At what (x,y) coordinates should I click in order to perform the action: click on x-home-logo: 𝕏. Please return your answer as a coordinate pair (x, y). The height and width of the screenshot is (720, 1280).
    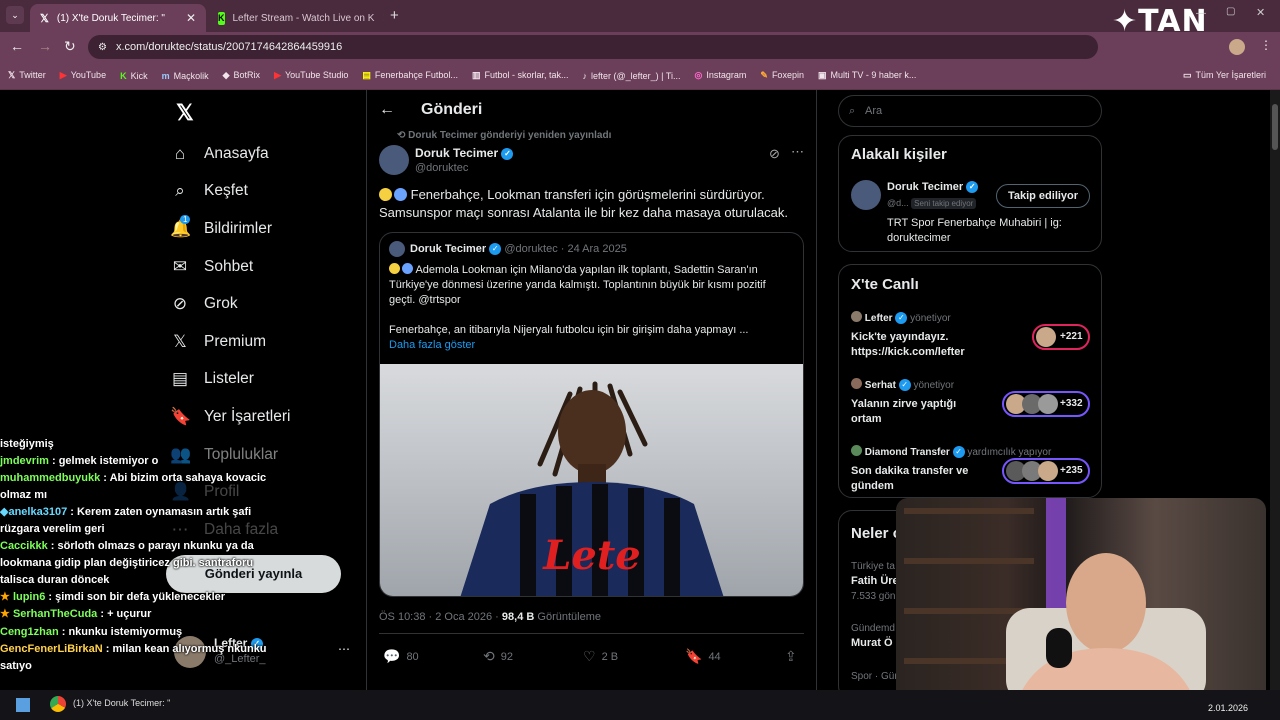
    Looking at the image, I should click on (185, 113).